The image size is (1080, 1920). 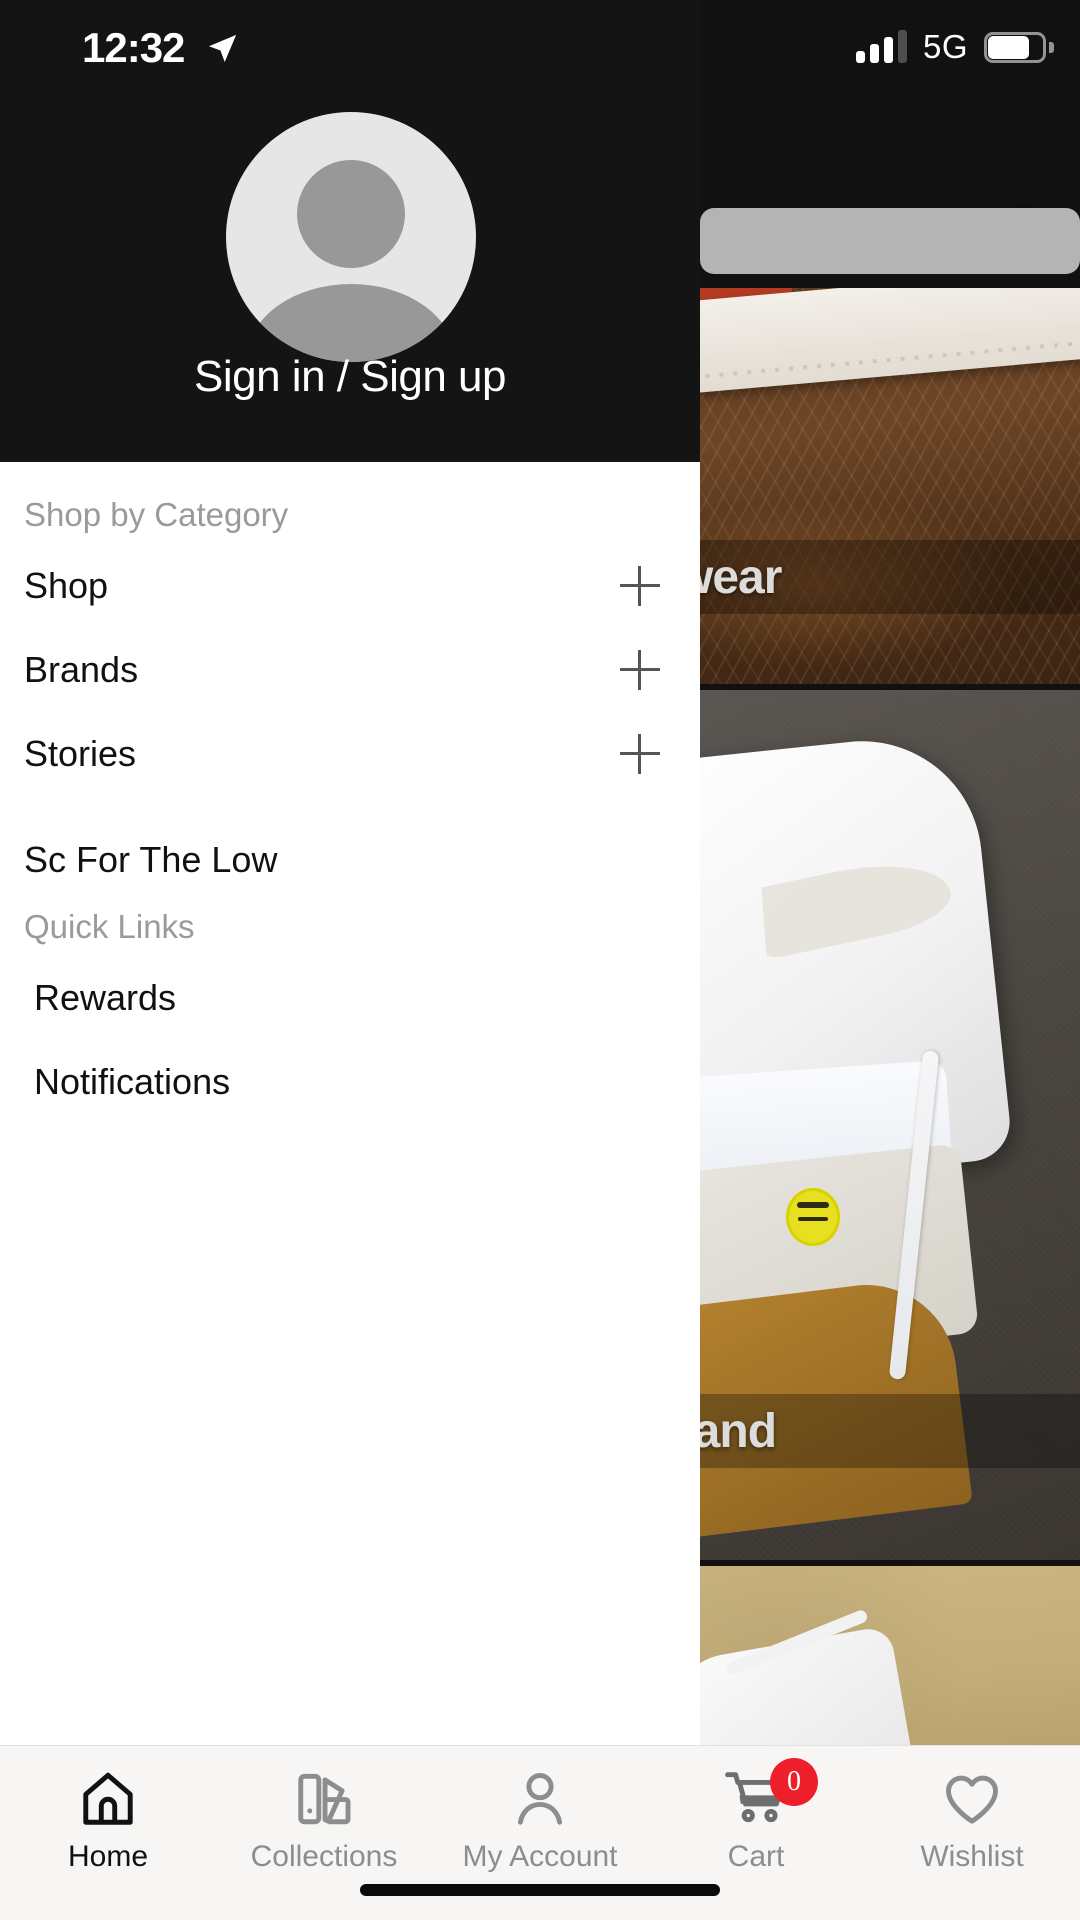 What do you see at coordinates (324, 1799) in the screenshot?
I see `collections-icon` at bounding box center [324, 1799].